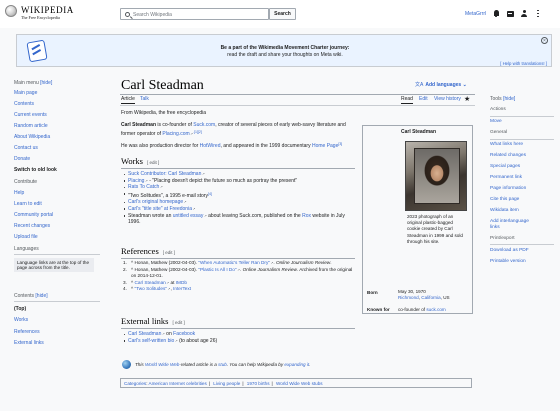 Image resolution: width=560 pixels, height=411 pixels. Describe the element at coordinates (57, 126) in the screenshot. I see `sidebar-item-random-article: Random article` at that location.